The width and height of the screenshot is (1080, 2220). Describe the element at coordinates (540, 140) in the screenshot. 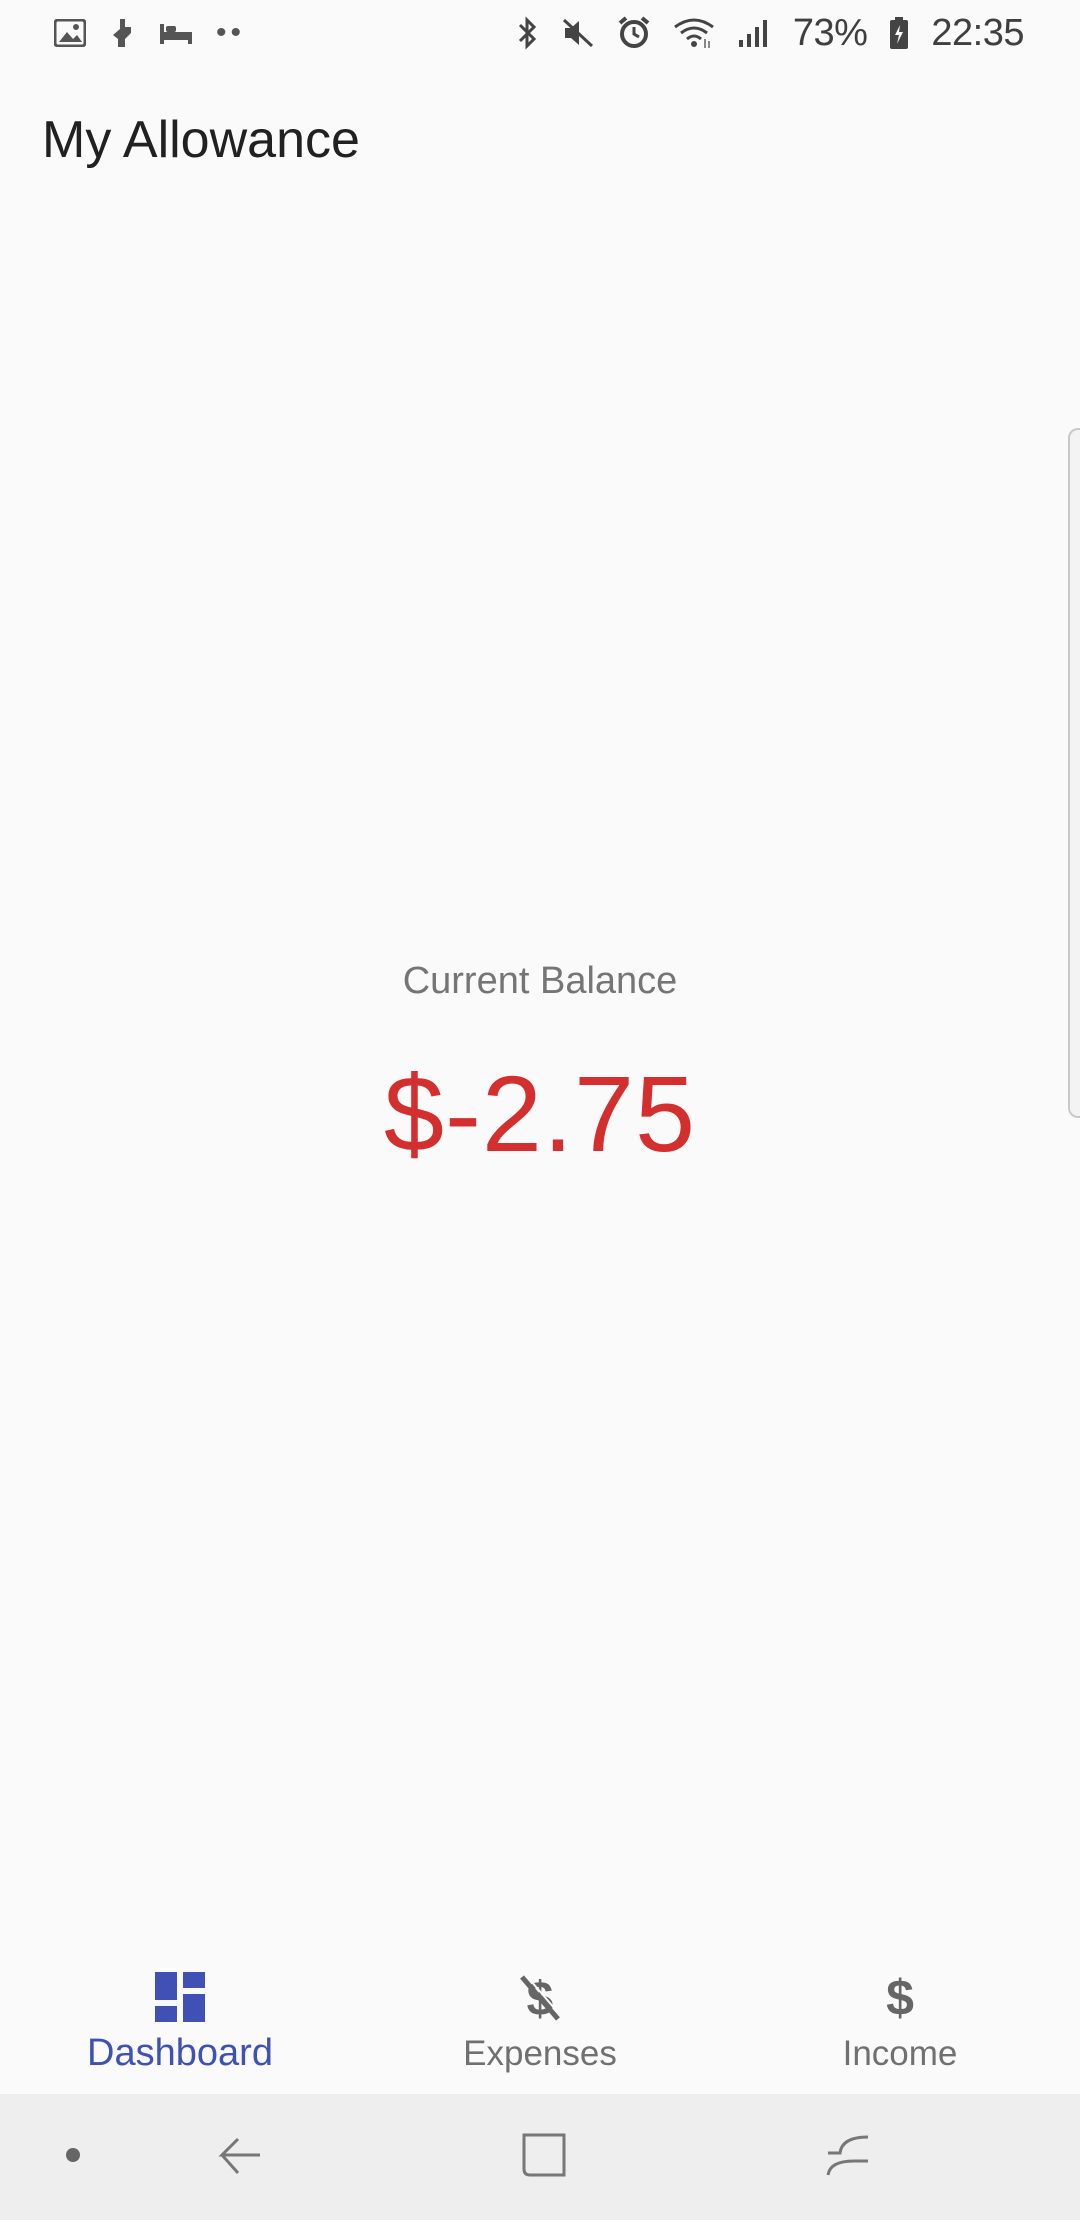

I see `app-bar: My Allowance` at that location.